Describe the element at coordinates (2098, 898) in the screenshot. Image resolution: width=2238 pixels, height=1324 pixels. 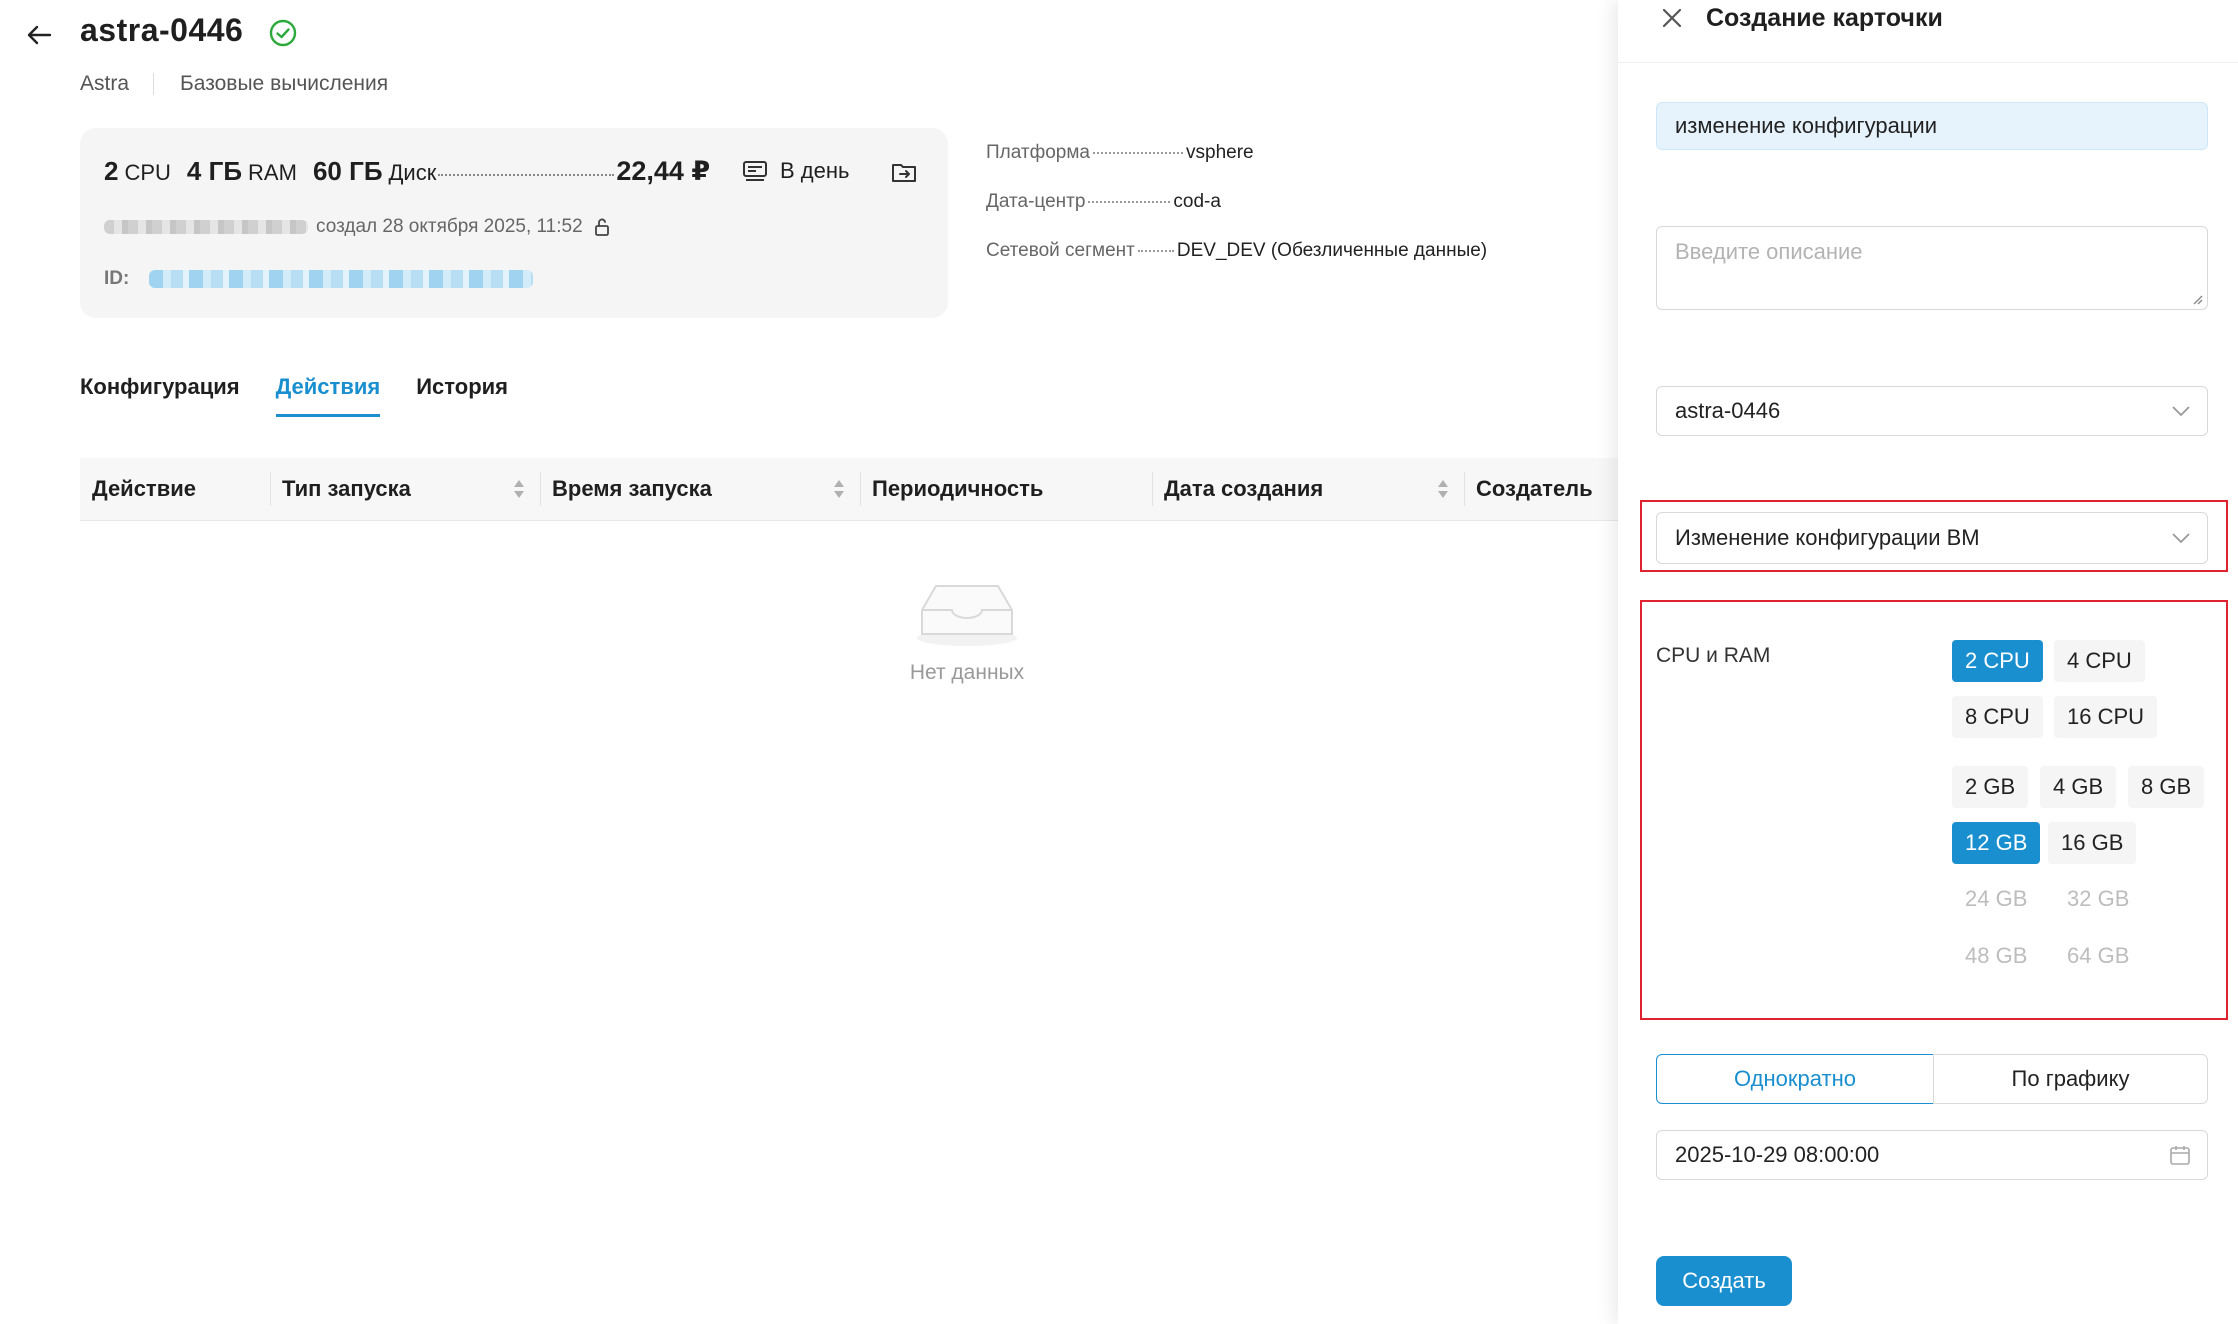
I see `ram-option: 32 GB` at that location.